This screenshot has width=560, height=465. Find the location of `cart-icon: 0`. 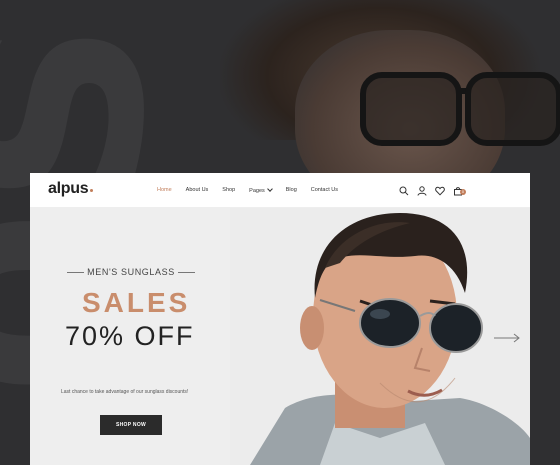

cart-icon: 0 is located at coordinates (459, 189).